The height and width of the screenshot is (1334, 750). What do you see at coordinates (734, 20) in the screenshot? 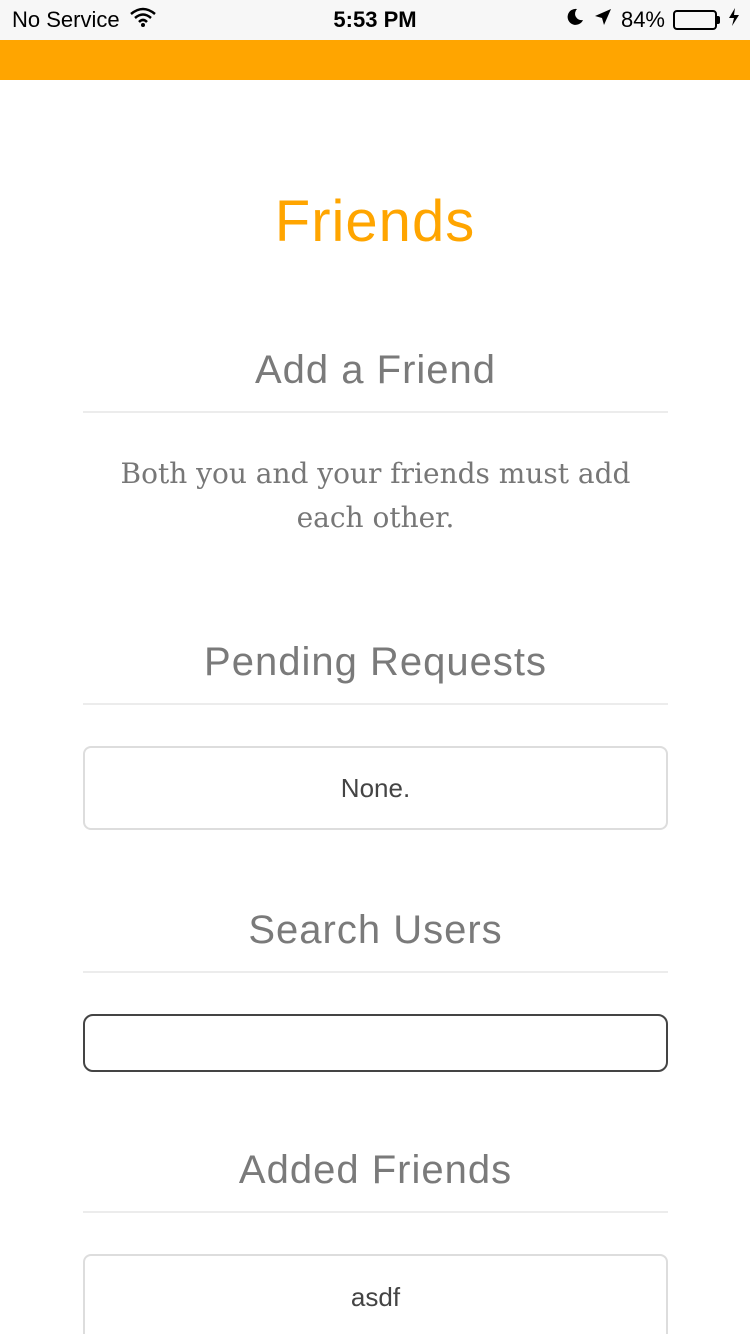
I see `charging-bolt-icon` at bounding box center [734, 20].